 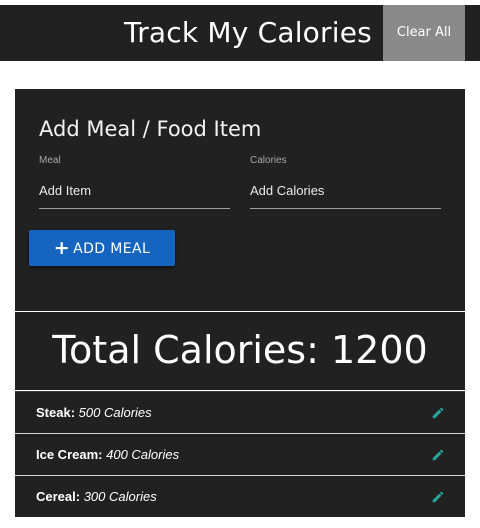 I want to click on list-item: Steak: 500 Calories, so click(x=240, y=412).